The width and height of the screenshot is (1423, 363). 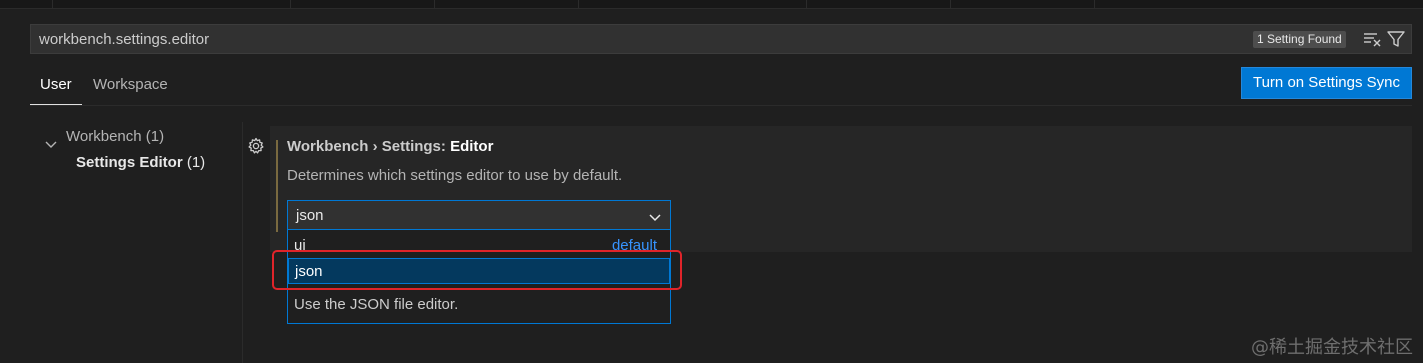 I want to click on toc-item-settings-editor: Settings Editor (1), so click(x=140, y=162).